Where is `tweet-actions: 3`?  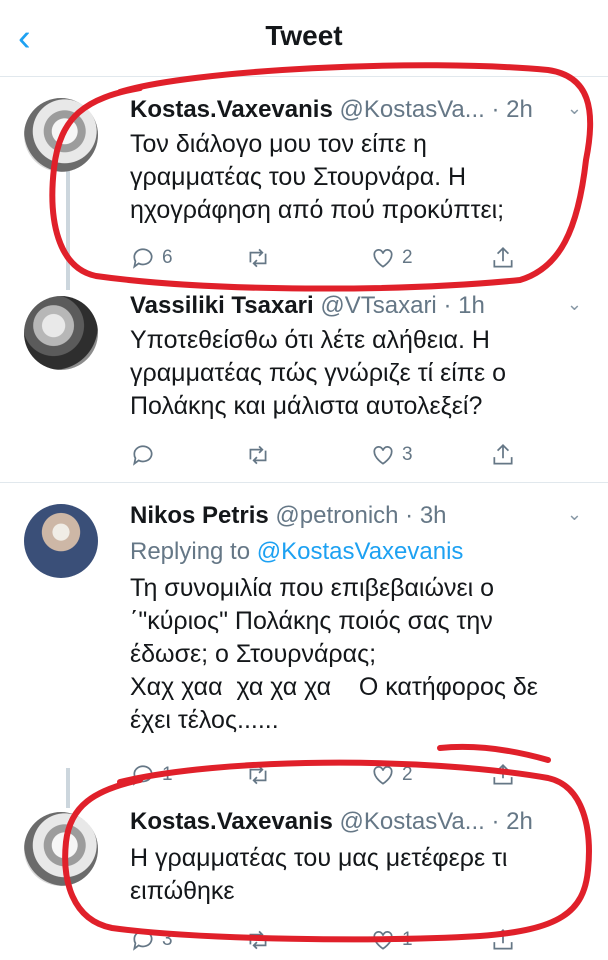 tweet-actions: 3 is located at coordinates (325, 455).